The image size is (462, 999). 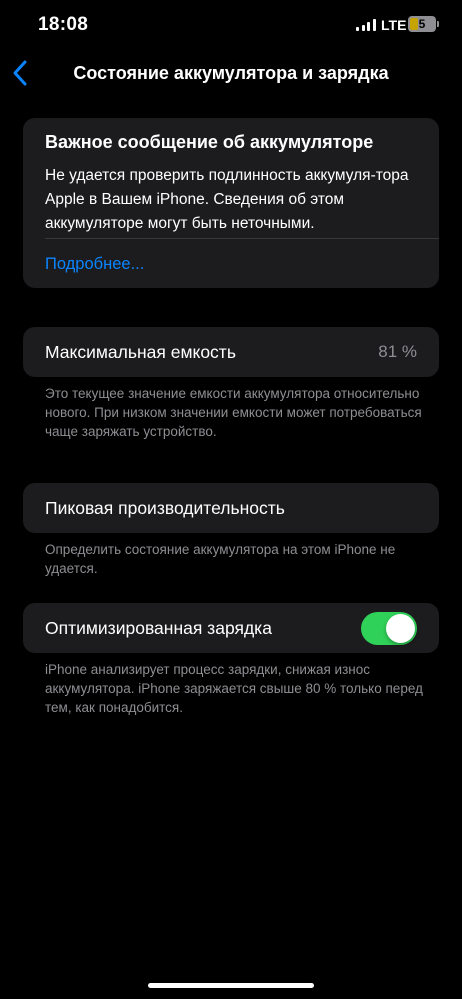 I want to click on battery-icon: 5, so click(x=422, y=24).